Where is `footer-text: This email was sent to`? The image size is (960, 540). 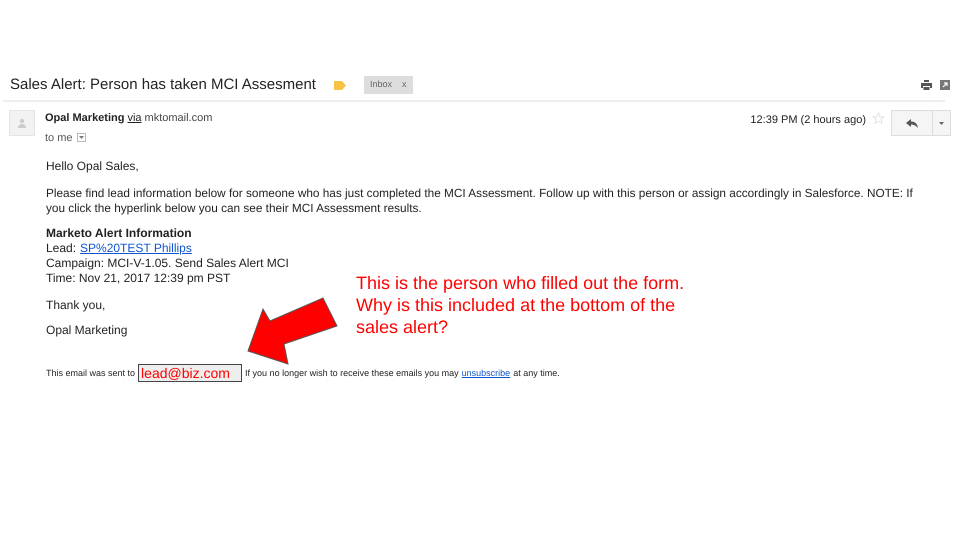 footer-text: This email was sent to is located at coordinates (91, 373).